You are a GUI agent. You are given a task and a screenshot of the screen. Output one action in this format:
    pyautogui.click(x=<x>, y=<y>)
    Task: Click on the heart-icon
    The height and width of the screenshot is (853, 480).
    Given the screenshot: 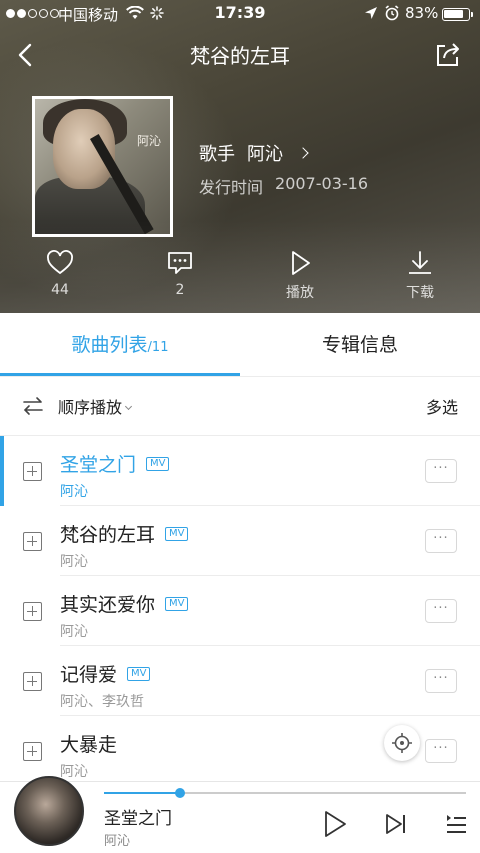 What is the action you would take?
    pyautogui.click(x=60, y=262)
    